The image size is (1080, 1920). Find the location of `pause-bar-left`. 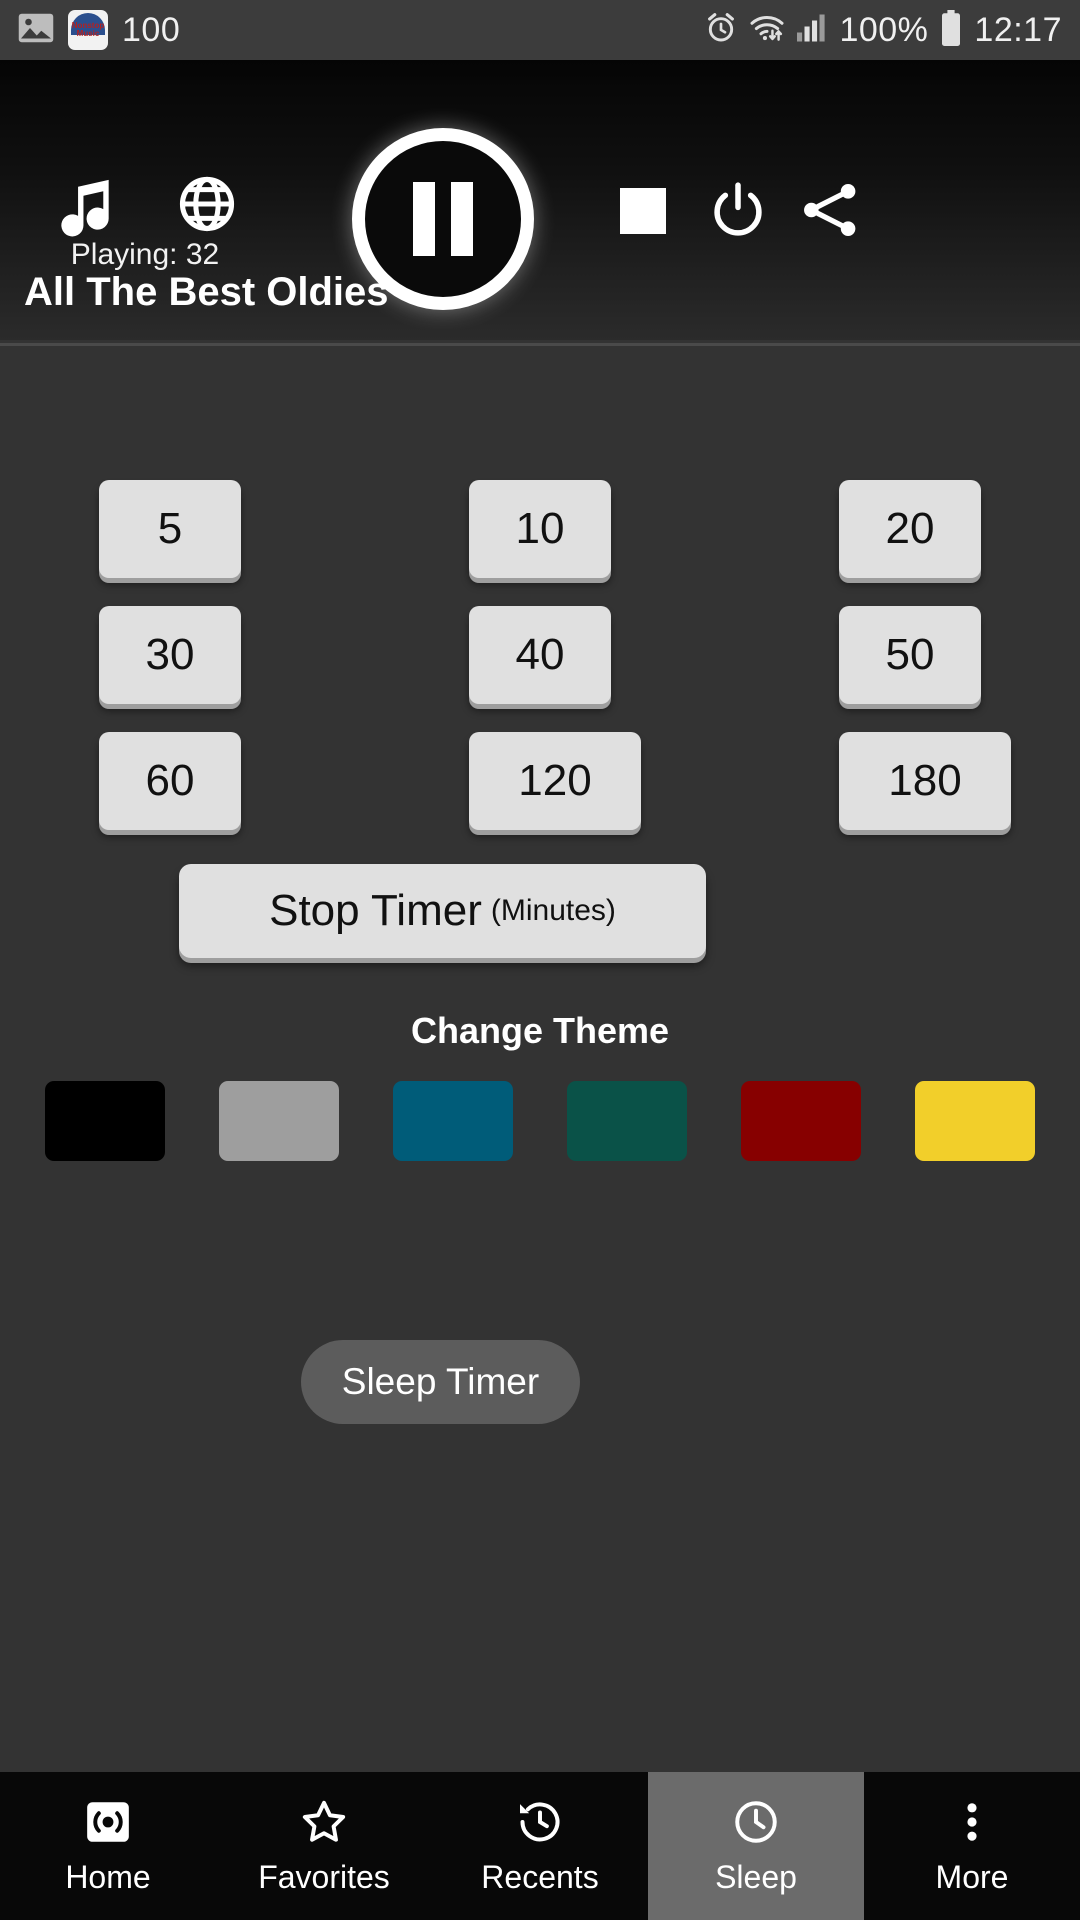

pause-bar-left is located at coordinates (424, 219).